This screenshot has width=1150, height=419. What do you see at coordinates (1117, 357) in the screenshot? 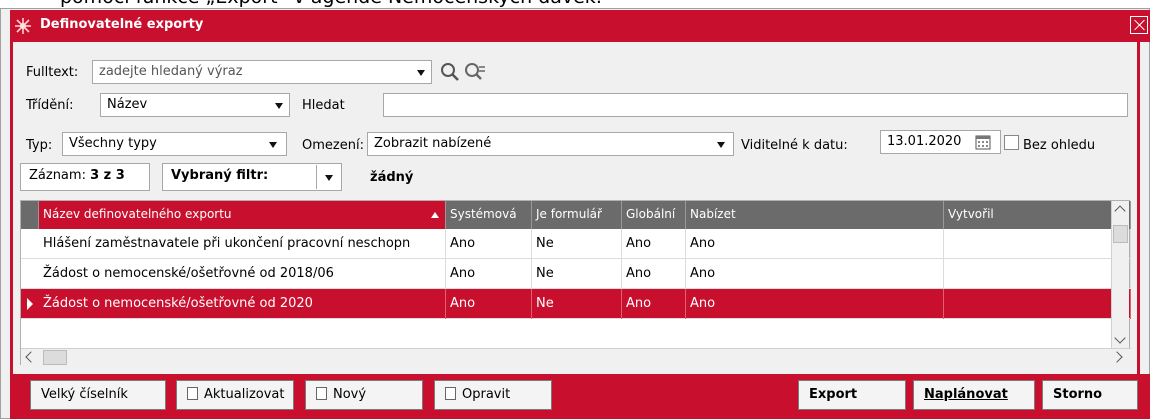
I see `scroll-right-icon` at bounding box center [1117, 357].